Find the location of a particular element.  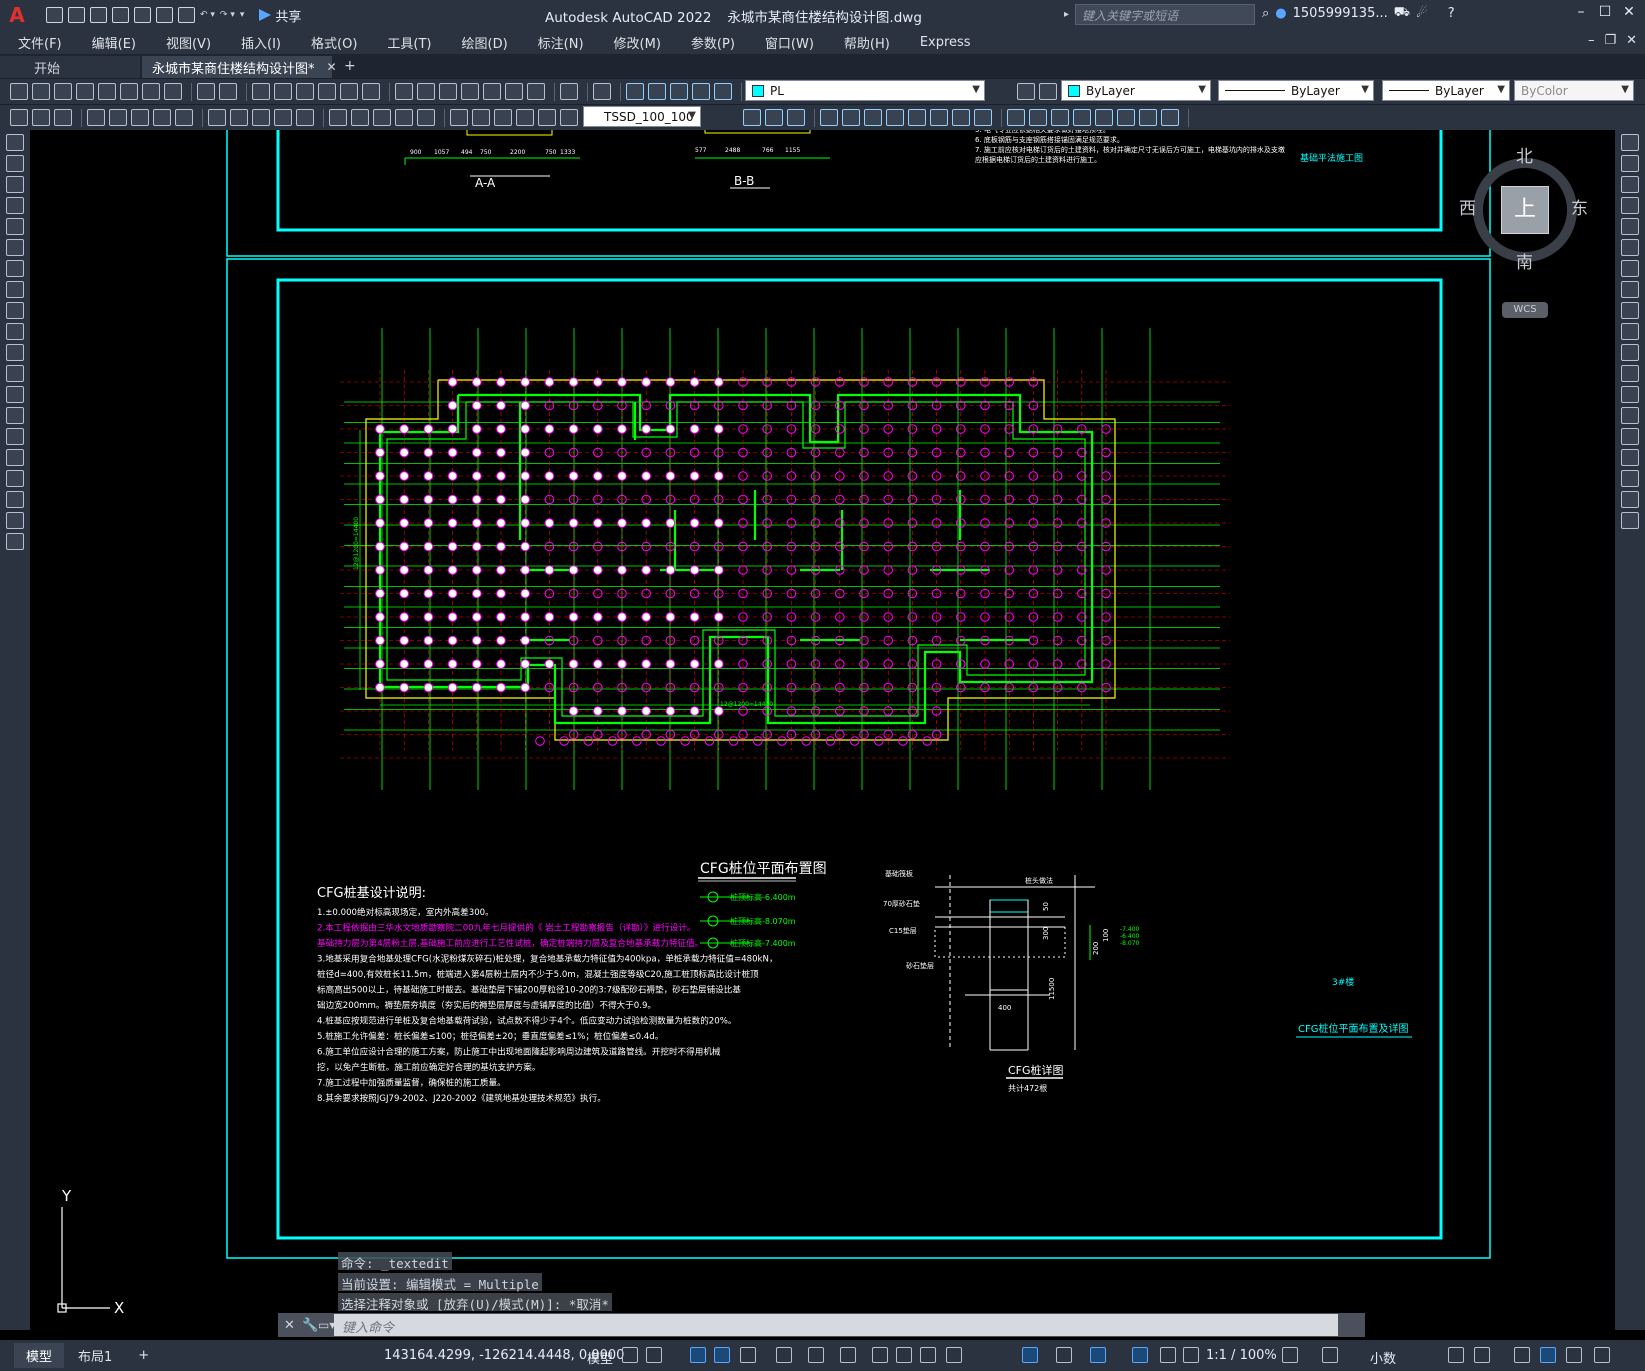

search-expand-icon: ▸ is located at coordinates (1066, 14).